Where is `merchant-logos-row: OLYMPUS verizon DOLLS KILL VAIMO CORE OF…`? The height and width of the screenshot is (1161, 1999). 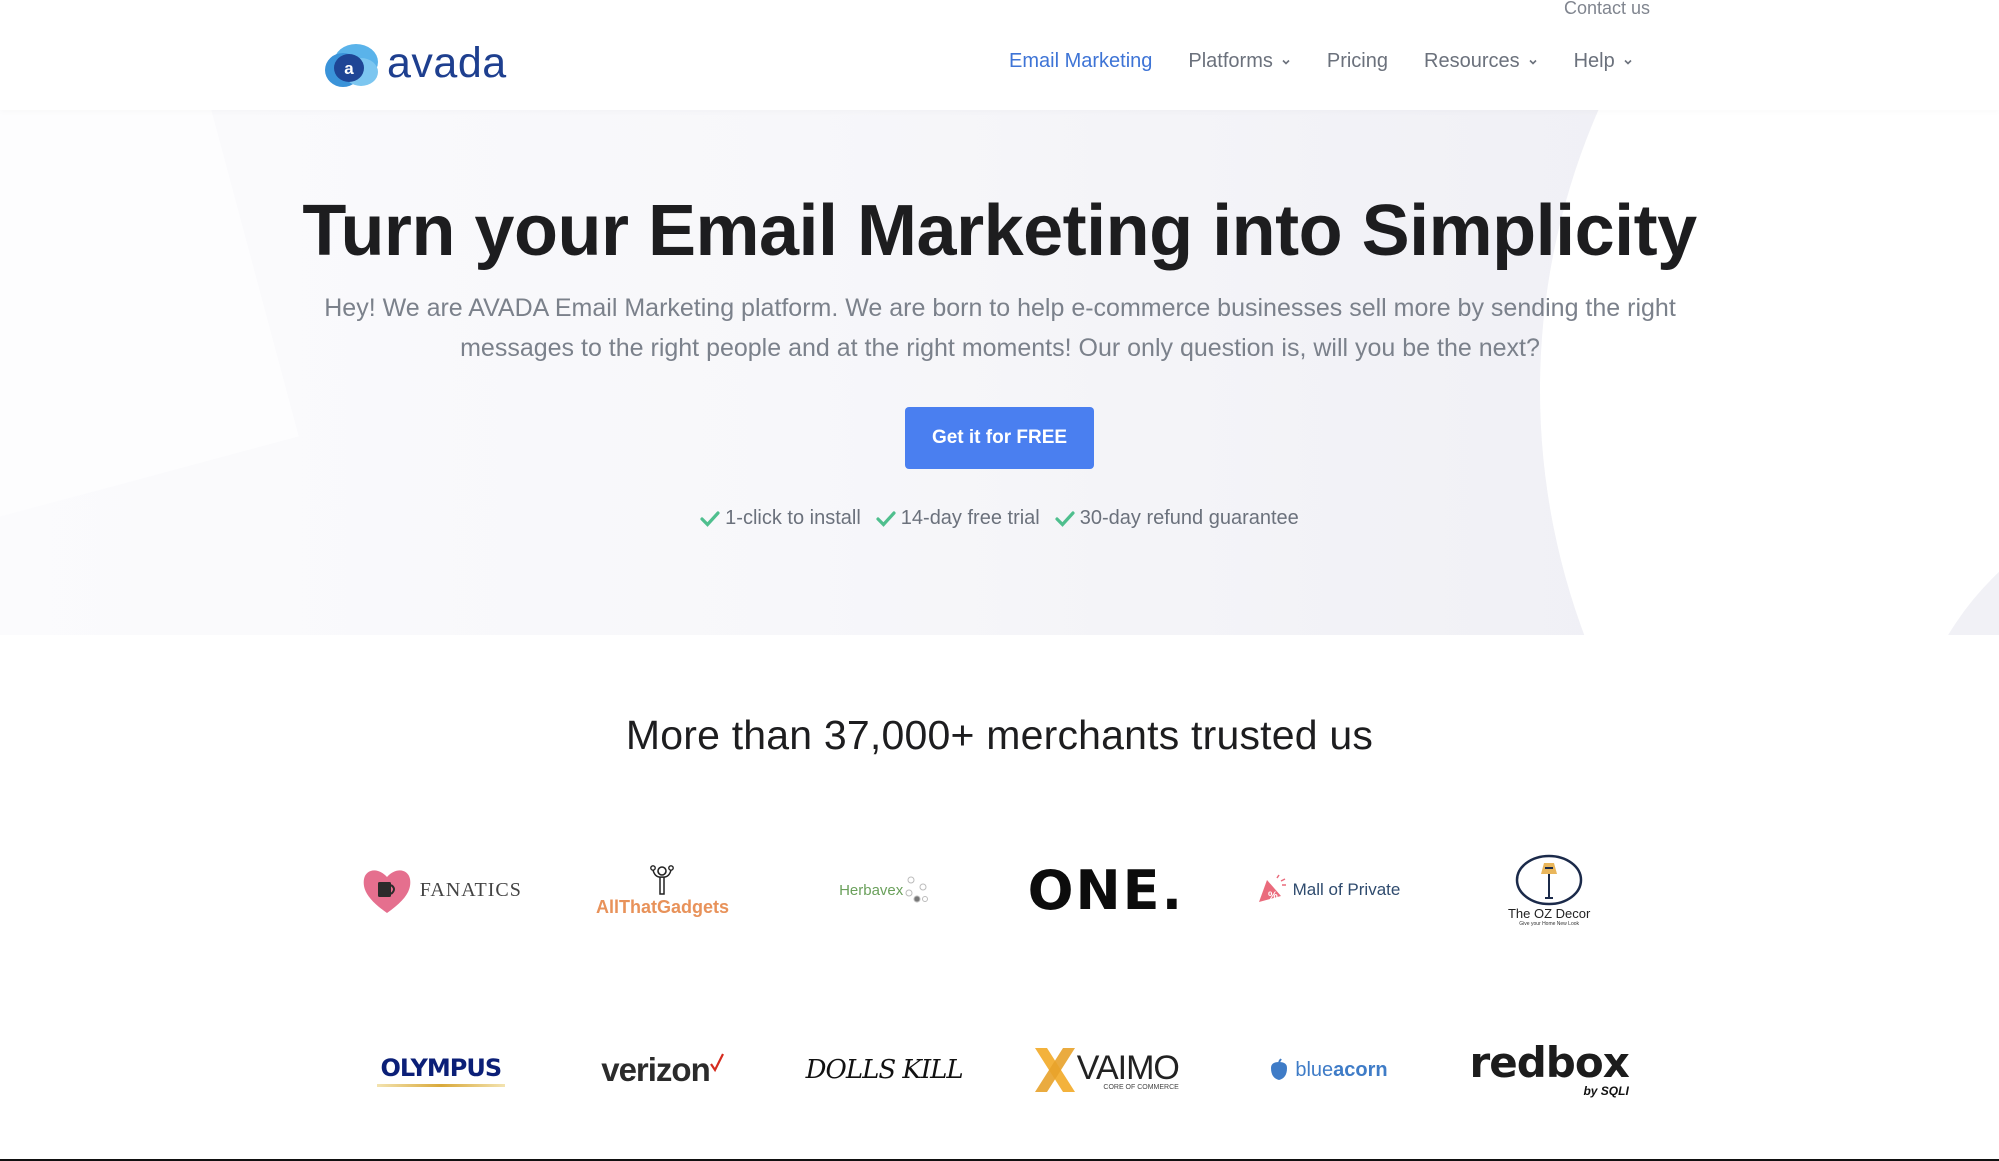
merchant-logos-row: OLYMPUS verizon DOLLS KILL VAIMO CORE OF… is located at coordinates (995, 1067).